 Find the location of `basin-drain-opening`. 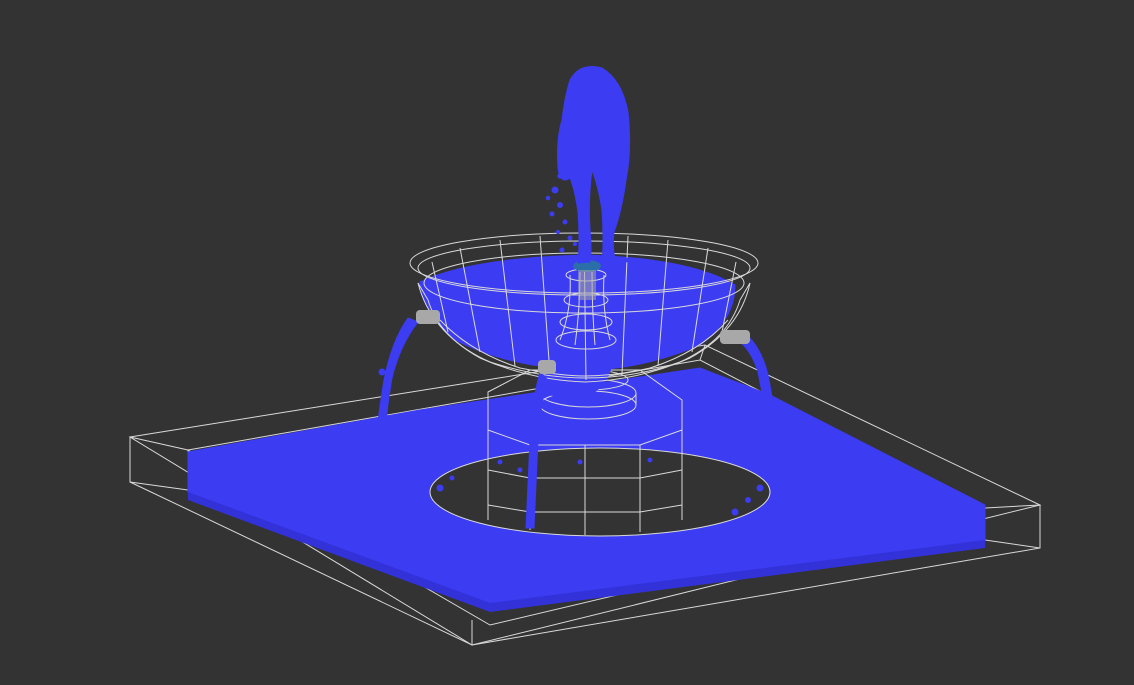

basin-drain-opening is located at coordinates (600, 492).